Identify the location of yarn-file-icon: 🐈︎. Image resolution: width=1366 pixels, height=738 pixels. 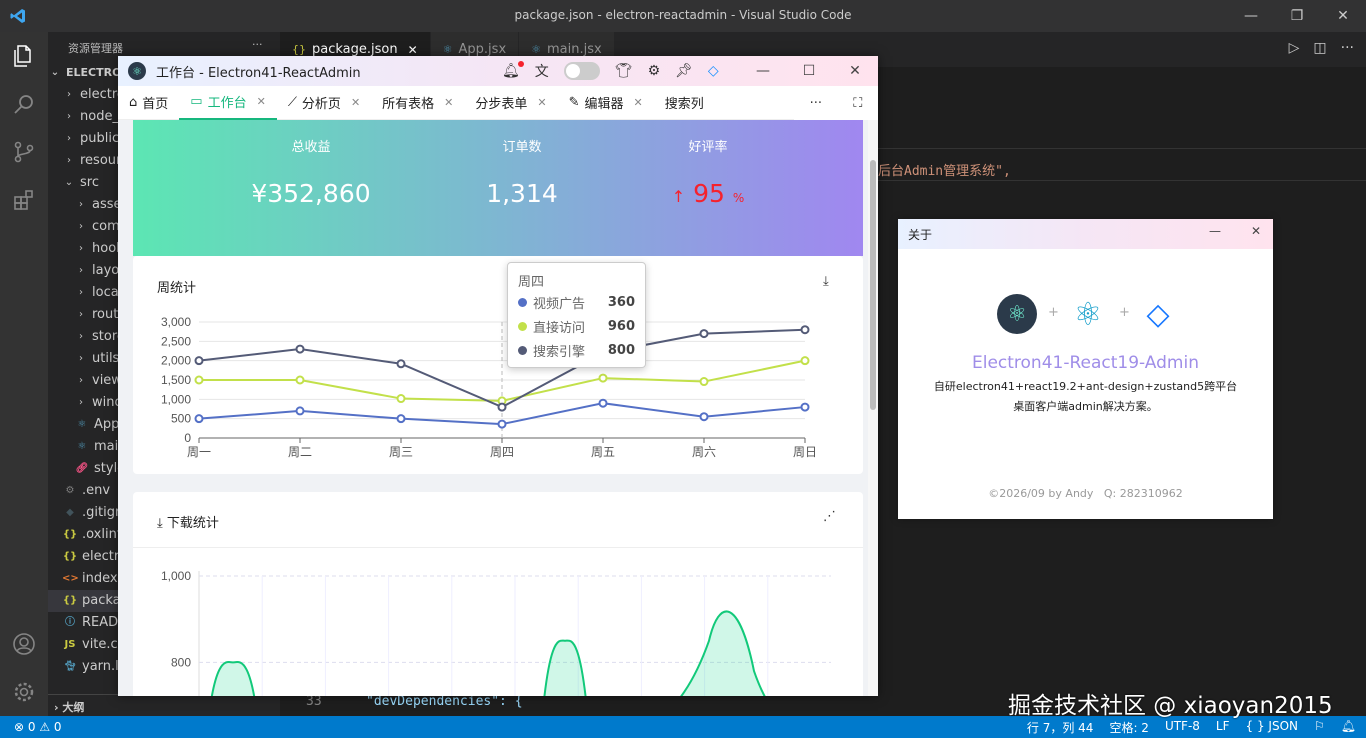
(70, 666).